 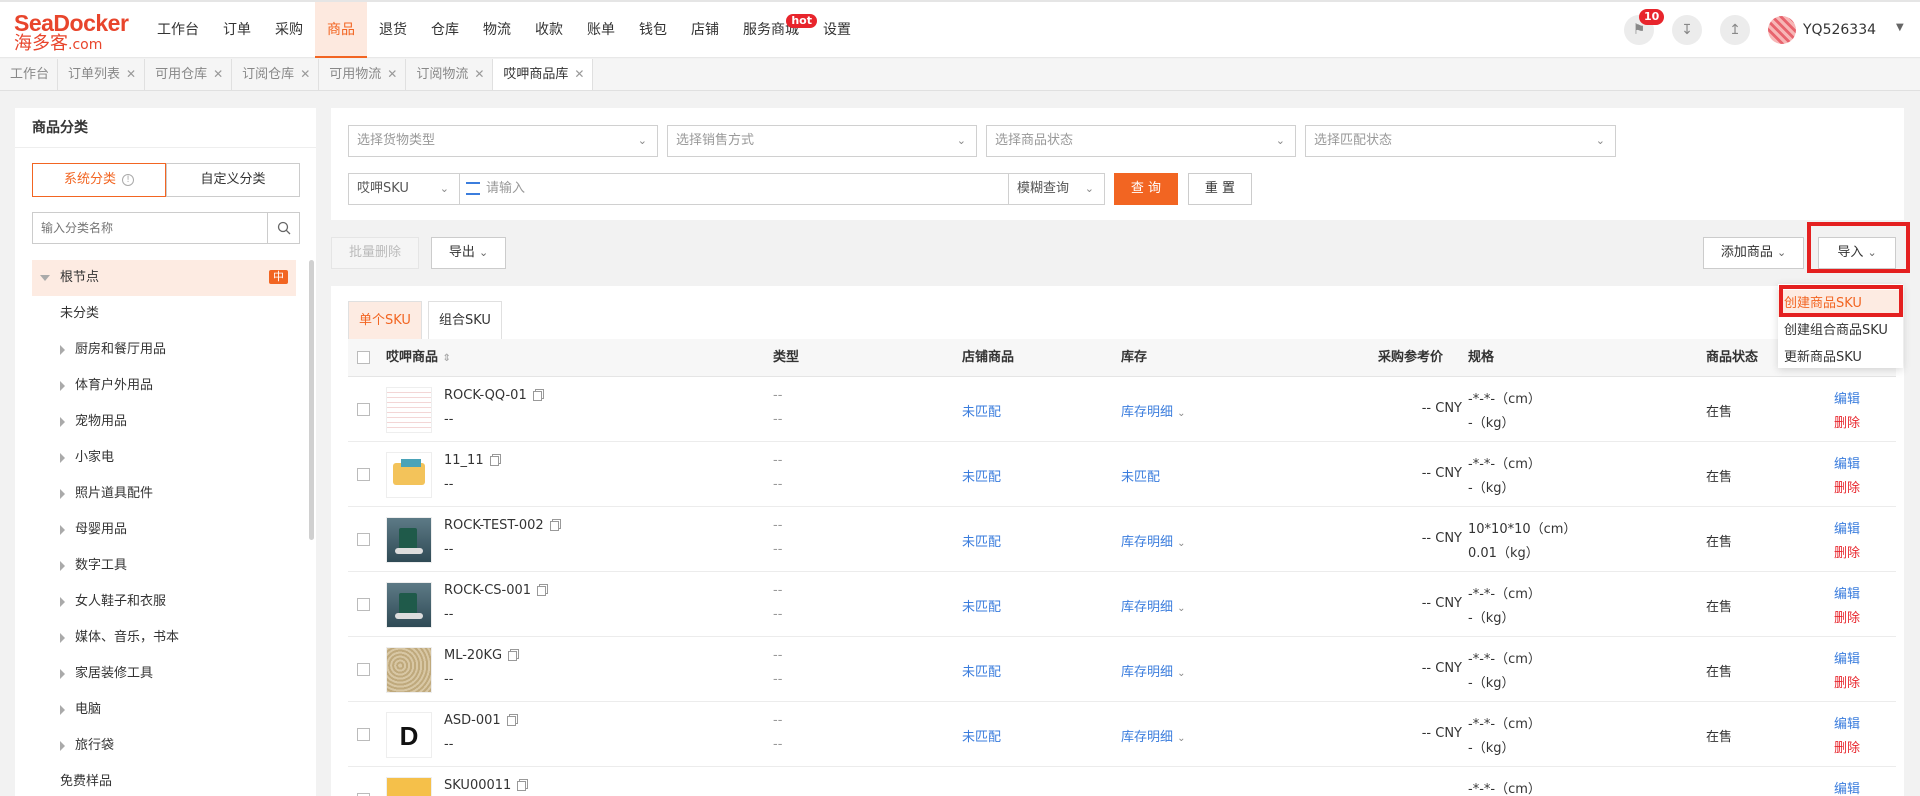 What do you see at coordinates (102, 74) in the screenshot?
I see `page-tab: 订单列表 ✕` at bounding box center [102, 74].